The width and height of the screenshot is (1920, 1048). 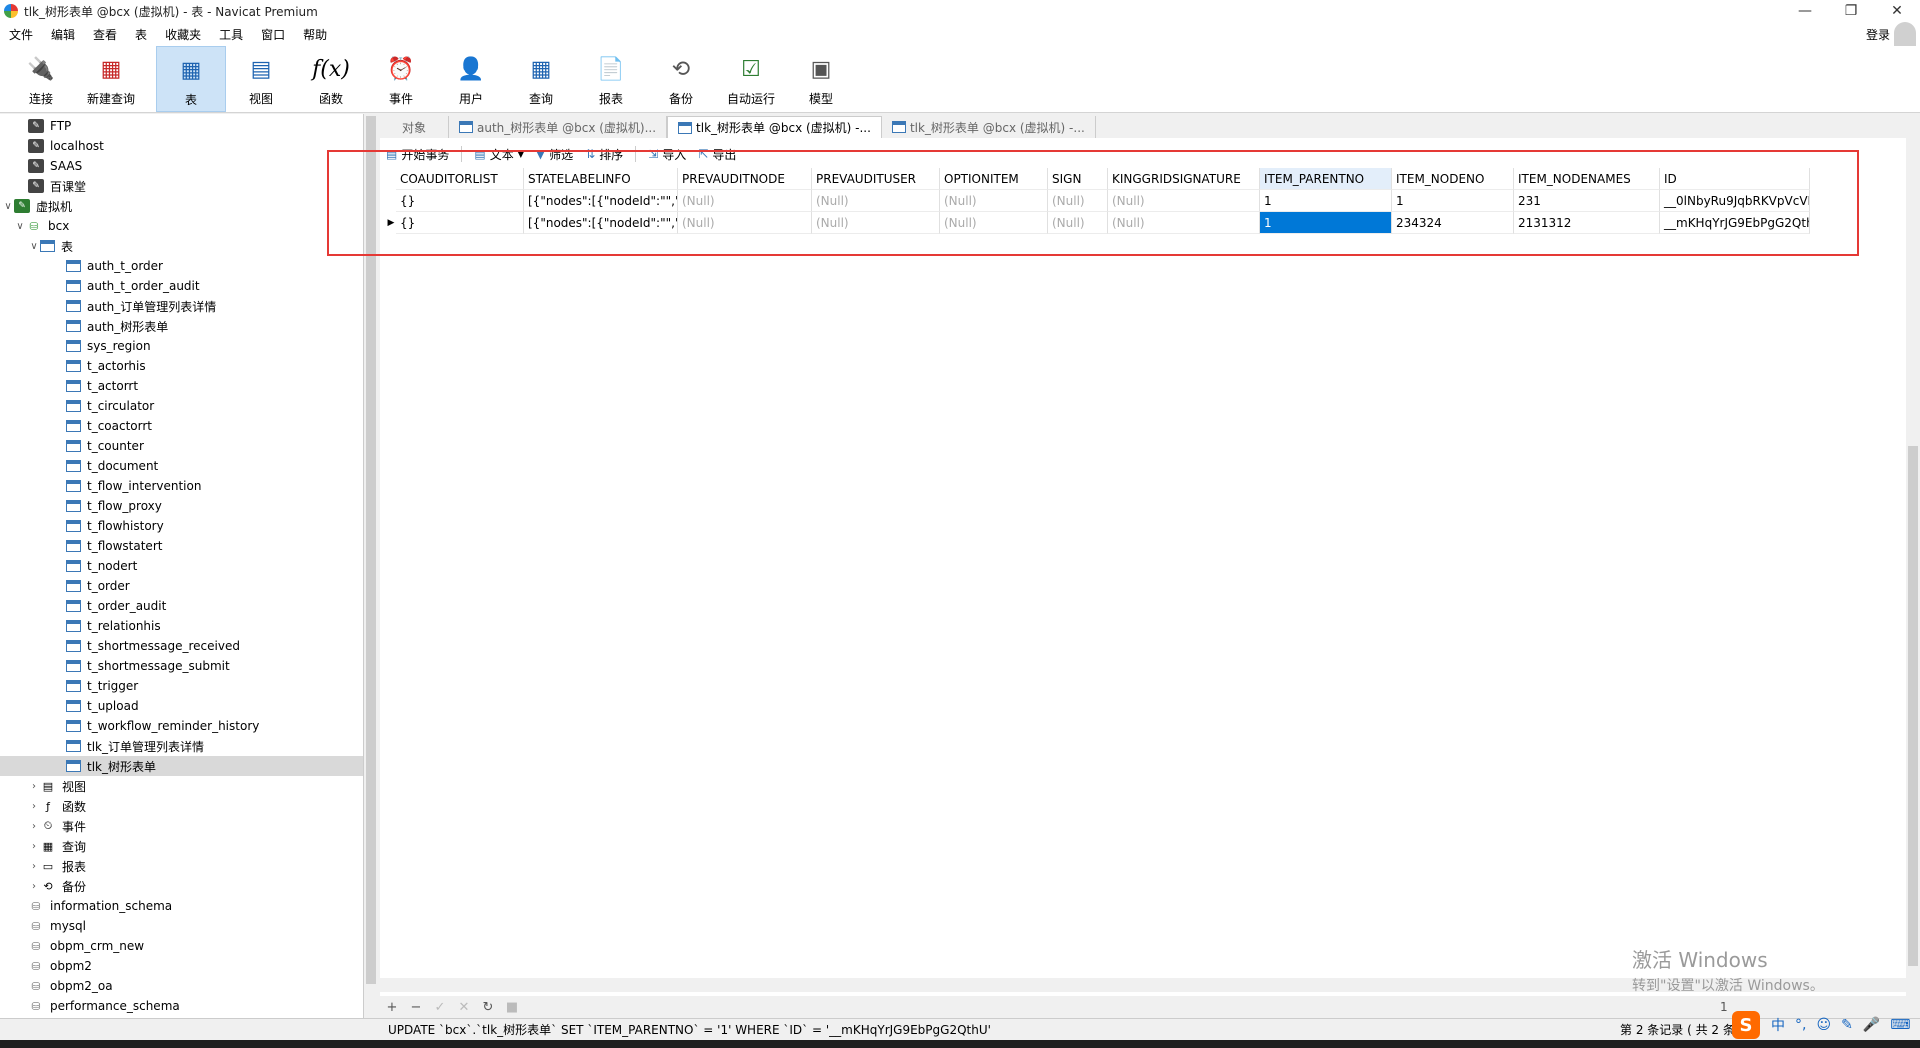 I want to click on table-item: t_flowstatert, so click(x=181, y=546).